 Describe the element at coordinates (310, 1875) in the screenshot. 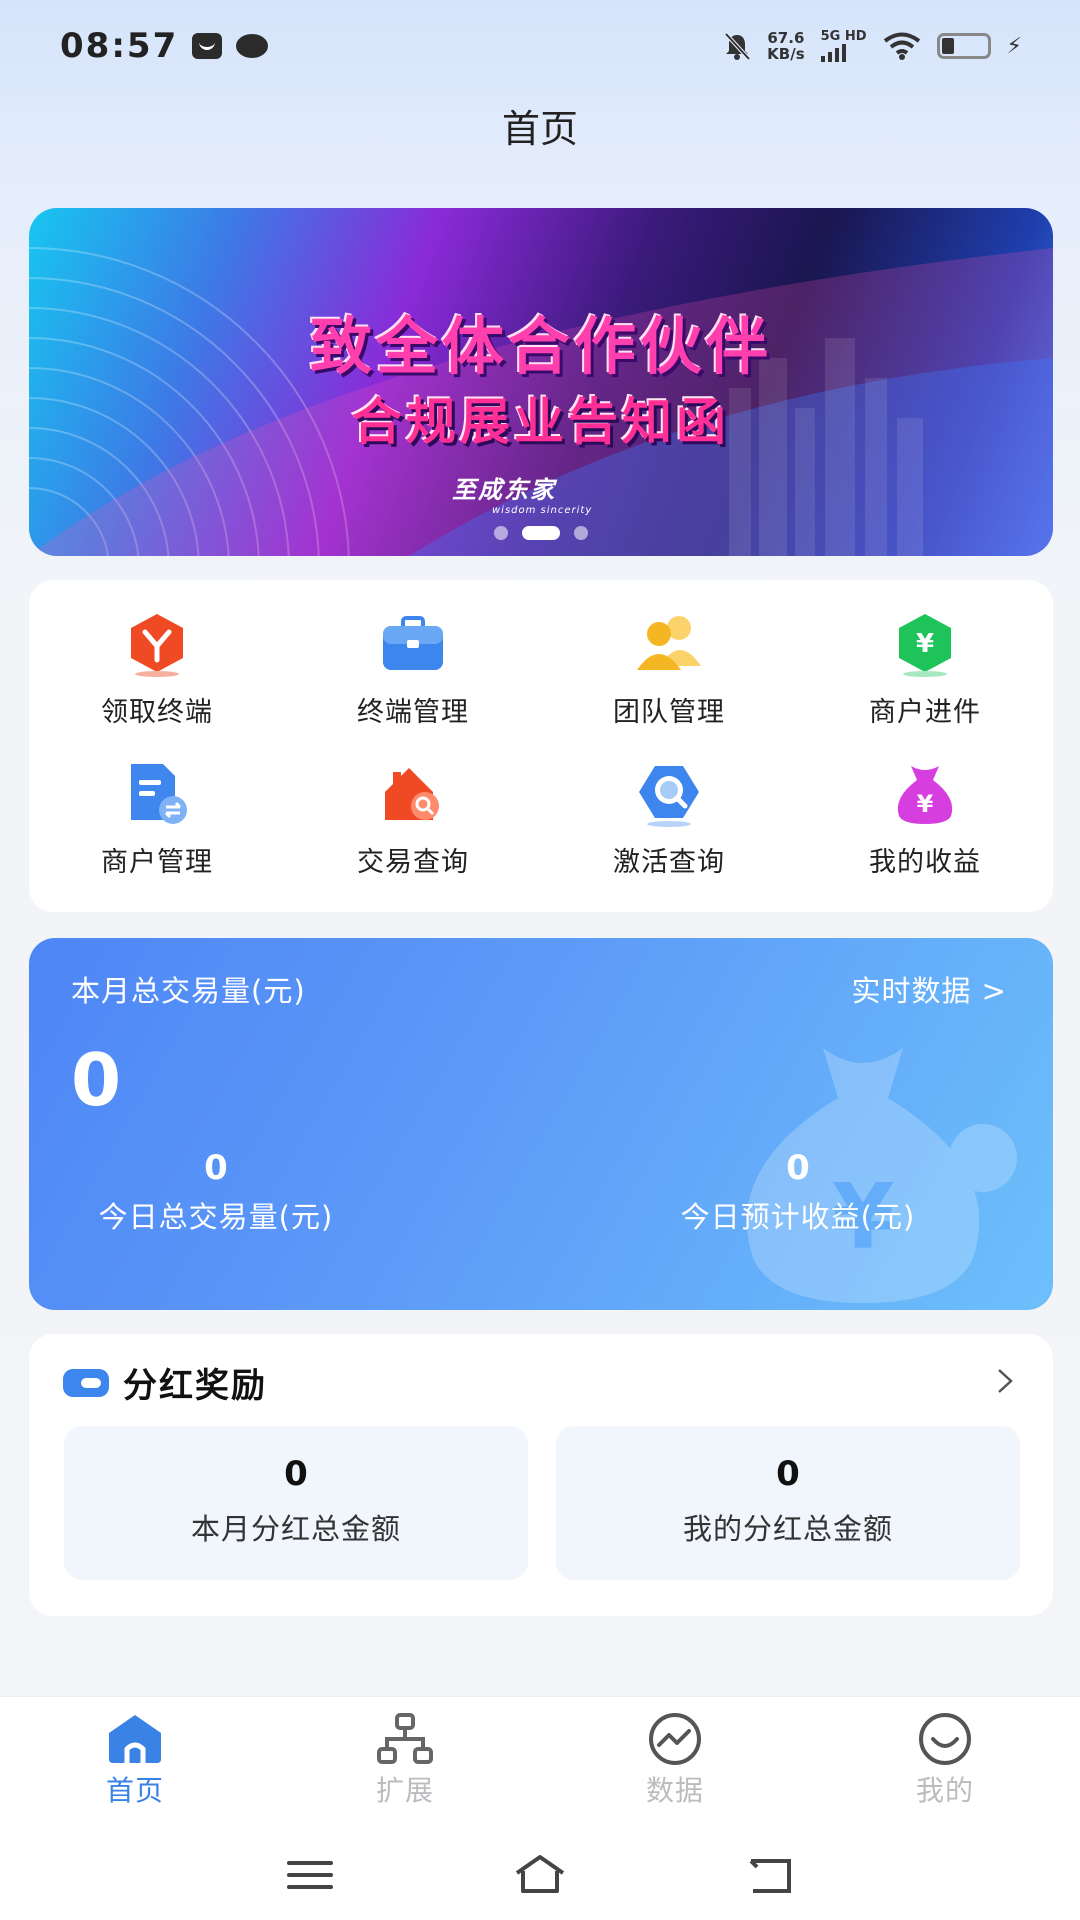

I see `menu-icon` at that location.